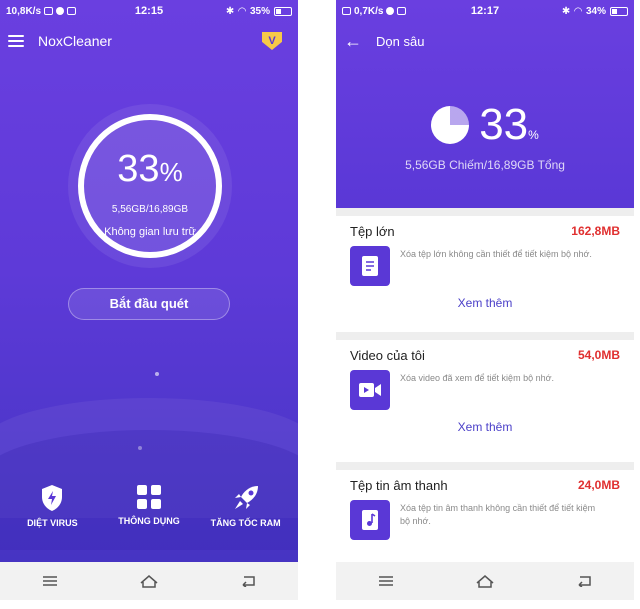 The image size is (640, 609). What do you see at coordinates (399, 485) in the screenshot?
I see `category-title: Tệp tin âm thanh` at bounding box center [399, 485].